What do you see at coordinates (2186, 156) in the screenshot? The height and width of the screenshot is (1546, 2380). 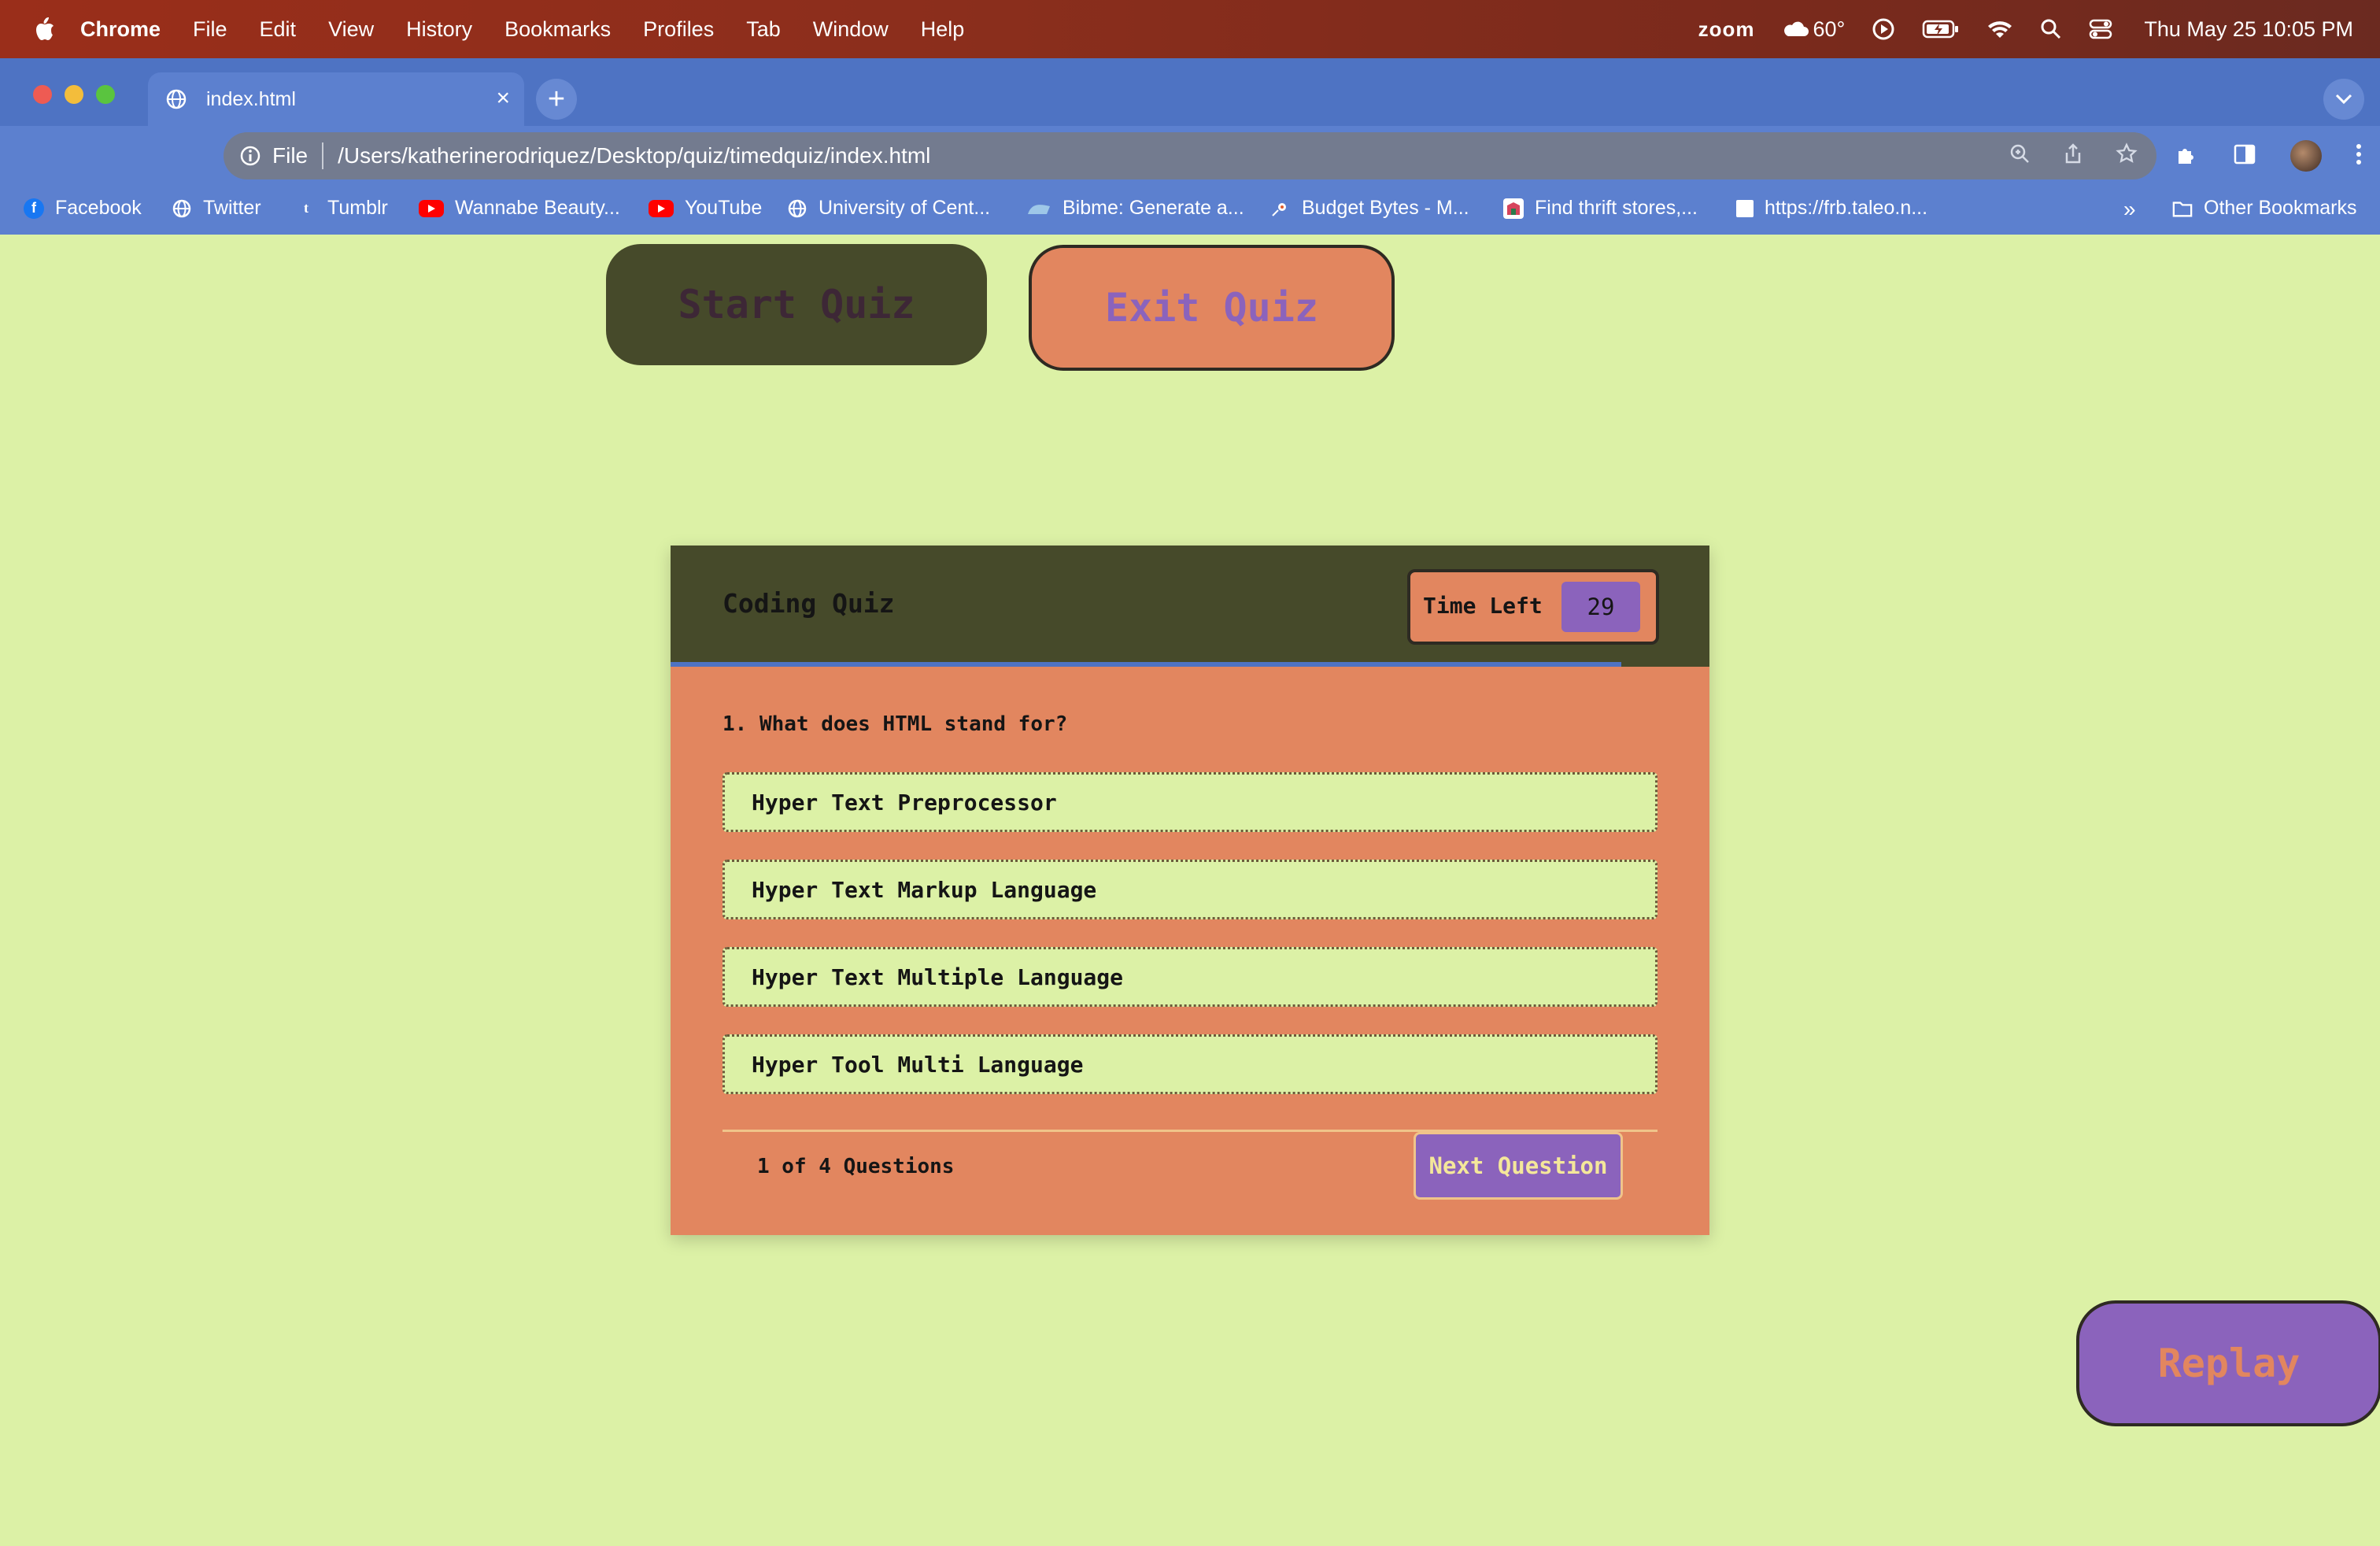 I see `extensions-puzzle-icon` at bounding box center [2186, 156].